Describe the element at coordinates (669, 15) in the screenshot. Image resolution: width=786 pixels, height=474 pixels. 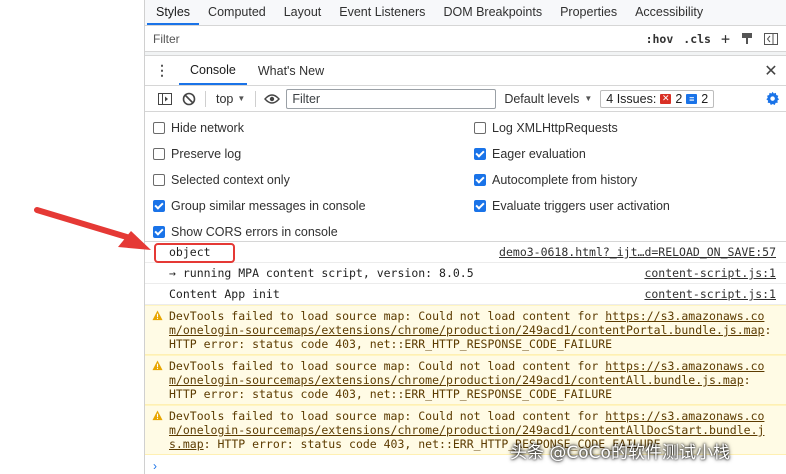
I see `tab-accessibility: Accessibility` at that location.